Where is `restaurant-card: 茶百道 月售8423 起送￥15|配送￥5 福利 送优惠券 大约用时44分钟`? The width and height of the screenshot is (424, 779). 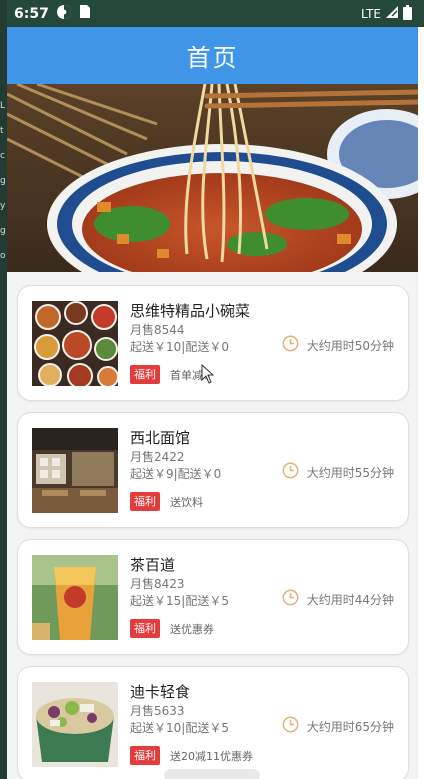
restaurant-card: 茶百道 月售8423 起送￥15|配送￥5 福利 送优惠券 大约用时44分钟 is located at coordinates (213, 597).